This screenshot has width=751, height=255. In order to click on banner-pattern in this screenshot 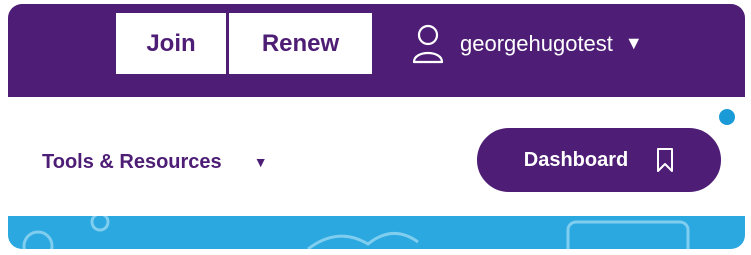, I will do `click(356, 232)`.